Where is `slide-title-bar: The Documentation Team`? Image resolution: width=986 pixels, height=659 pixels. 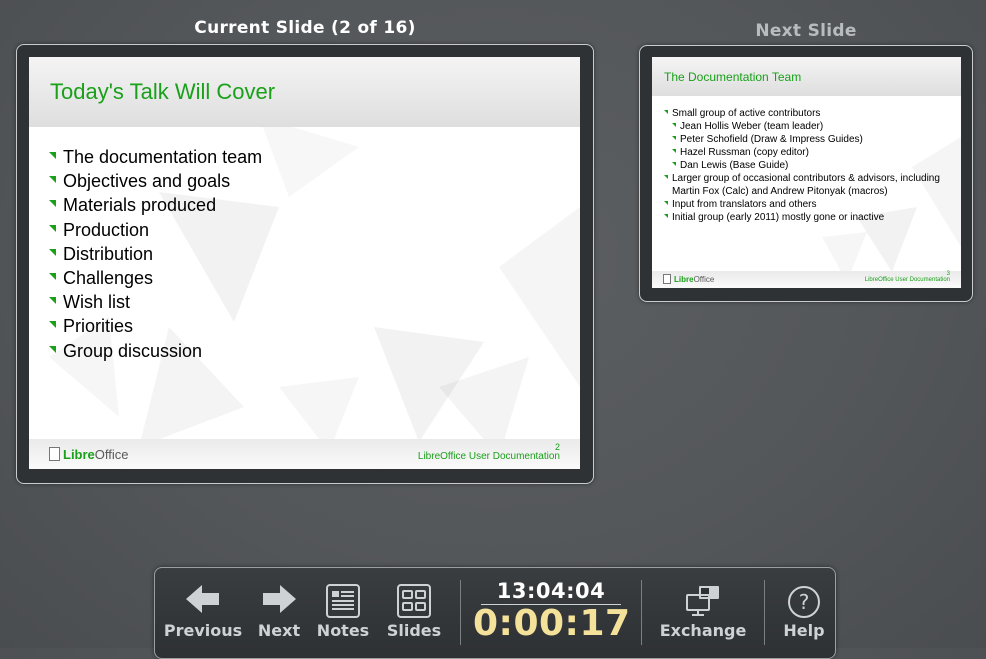 slide-title-bar: The Documentation Team is located at coordinates (806, 76).